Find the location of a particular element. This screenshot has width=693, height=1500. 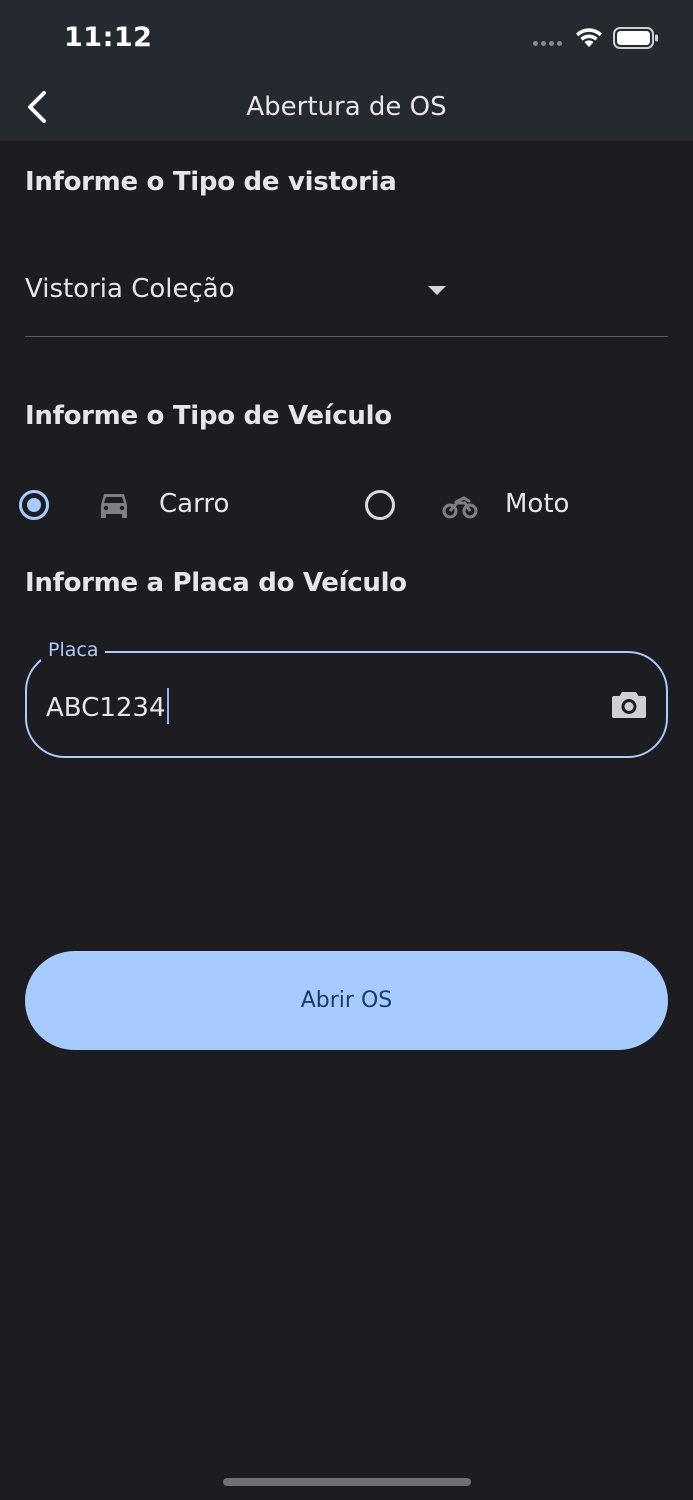

dropdown-arrow-icon is located at coordinates (437, 290).